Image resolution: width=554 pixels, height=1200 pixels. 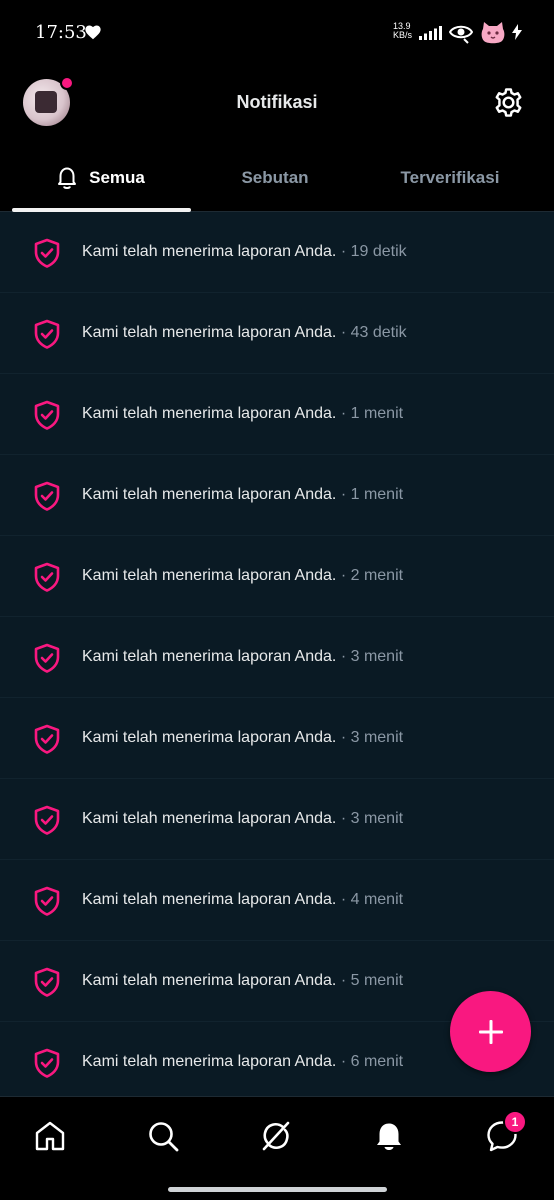 What do you see at coordinates (277, 102) in the screenshot?
I see `page-title: Notifikasi` at bounding box center [277, 102].